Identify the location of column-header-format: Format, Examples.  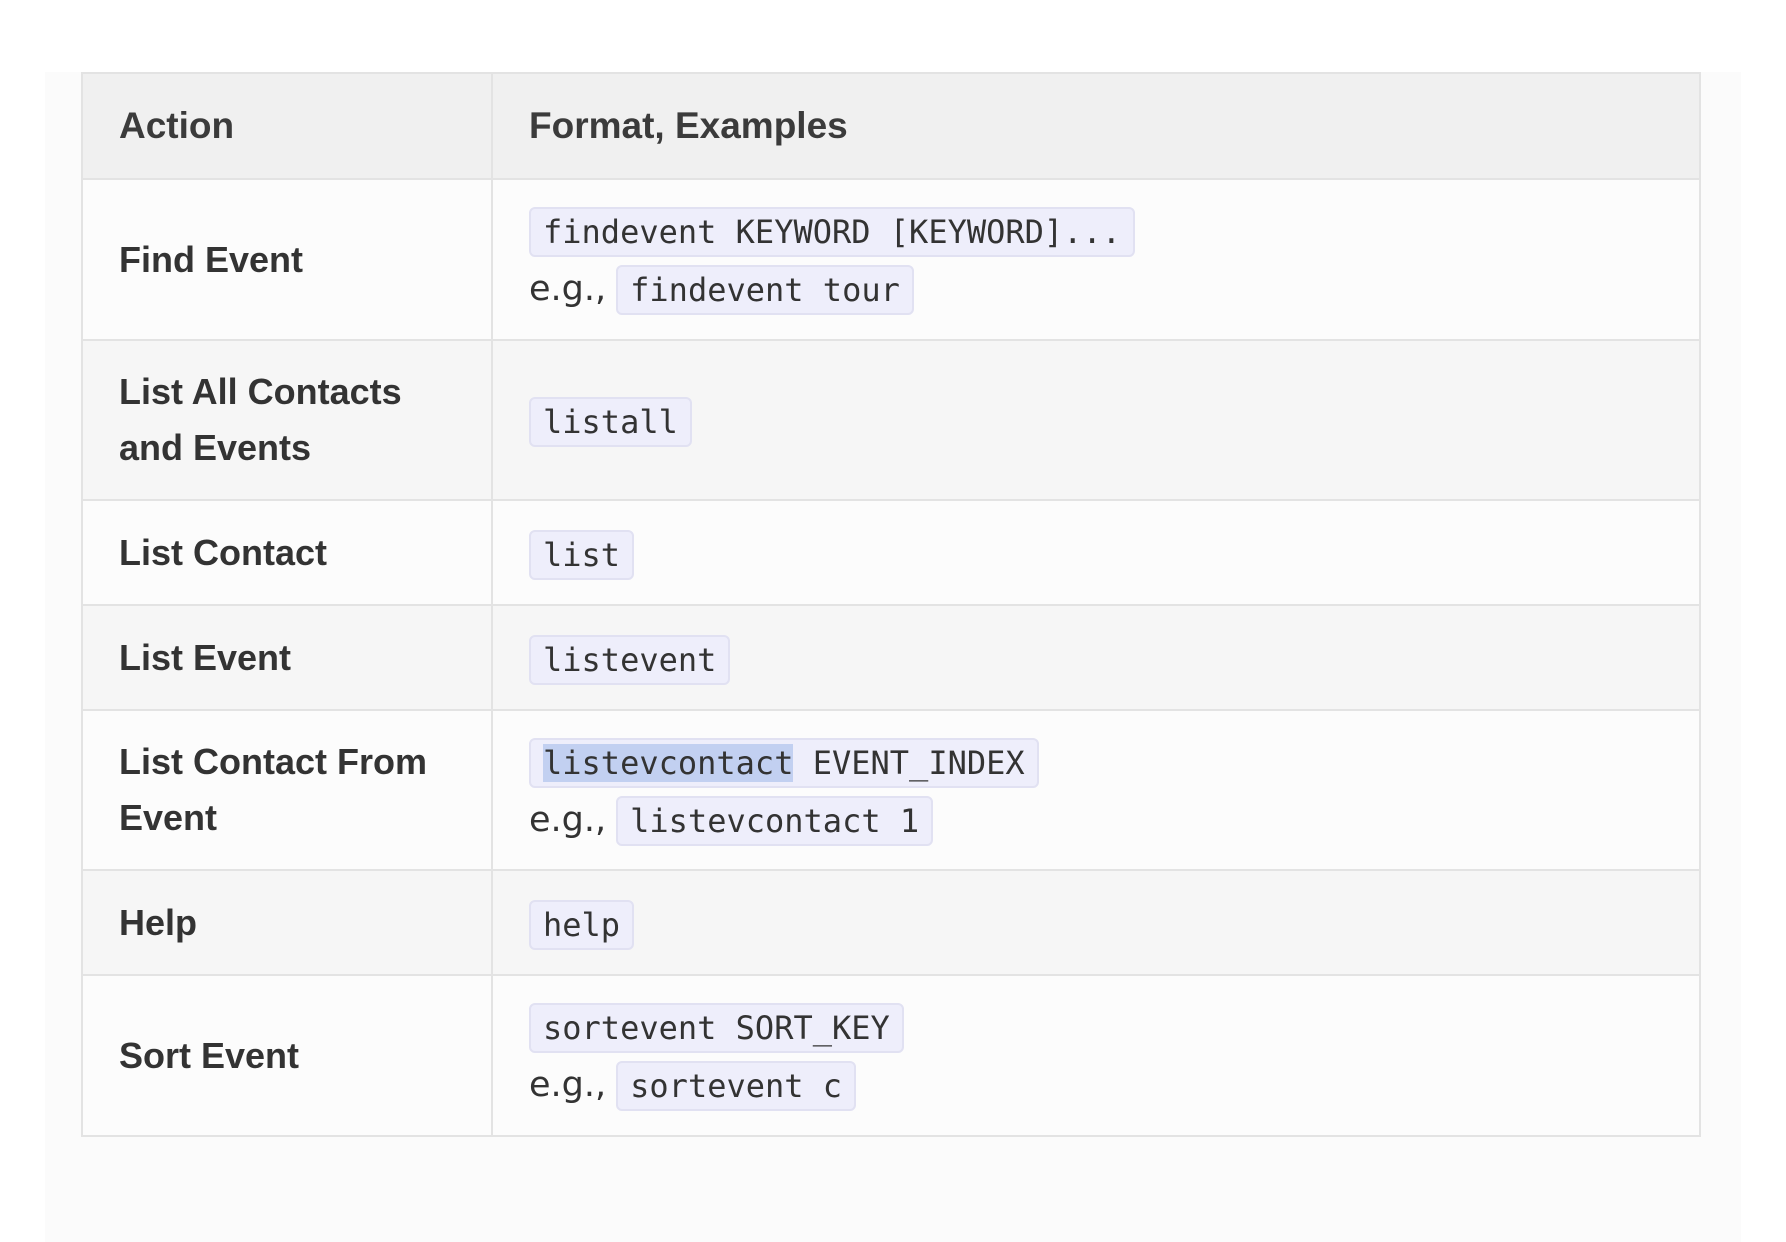
(1096, 126).